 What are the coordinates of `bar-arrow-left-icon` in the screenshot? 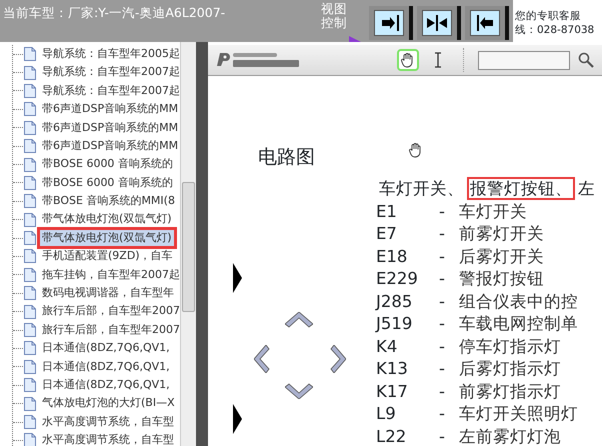 It's located at (485, 23).